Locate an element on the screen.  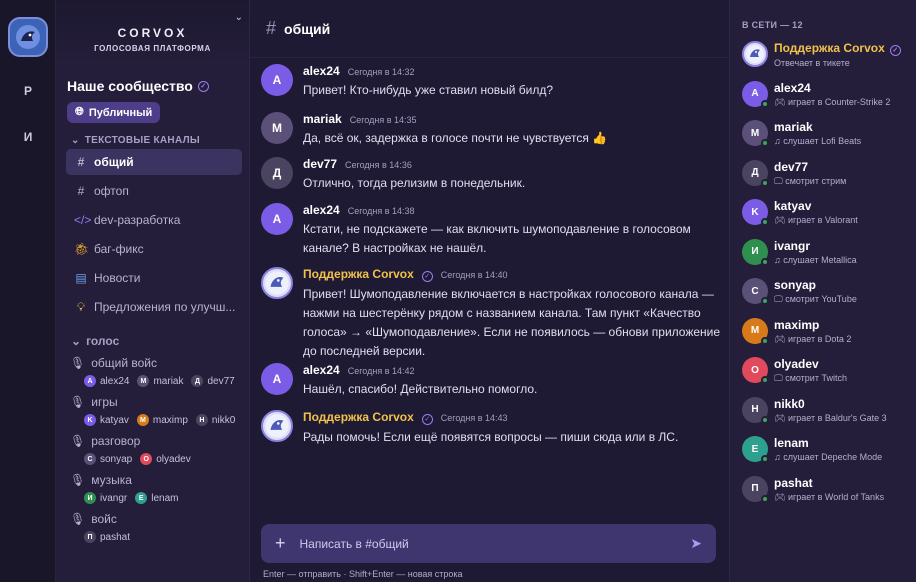
voice-channel-2: 🎙︎ разговор Csonyap Oolyadev is located at coordinates (152, 449).